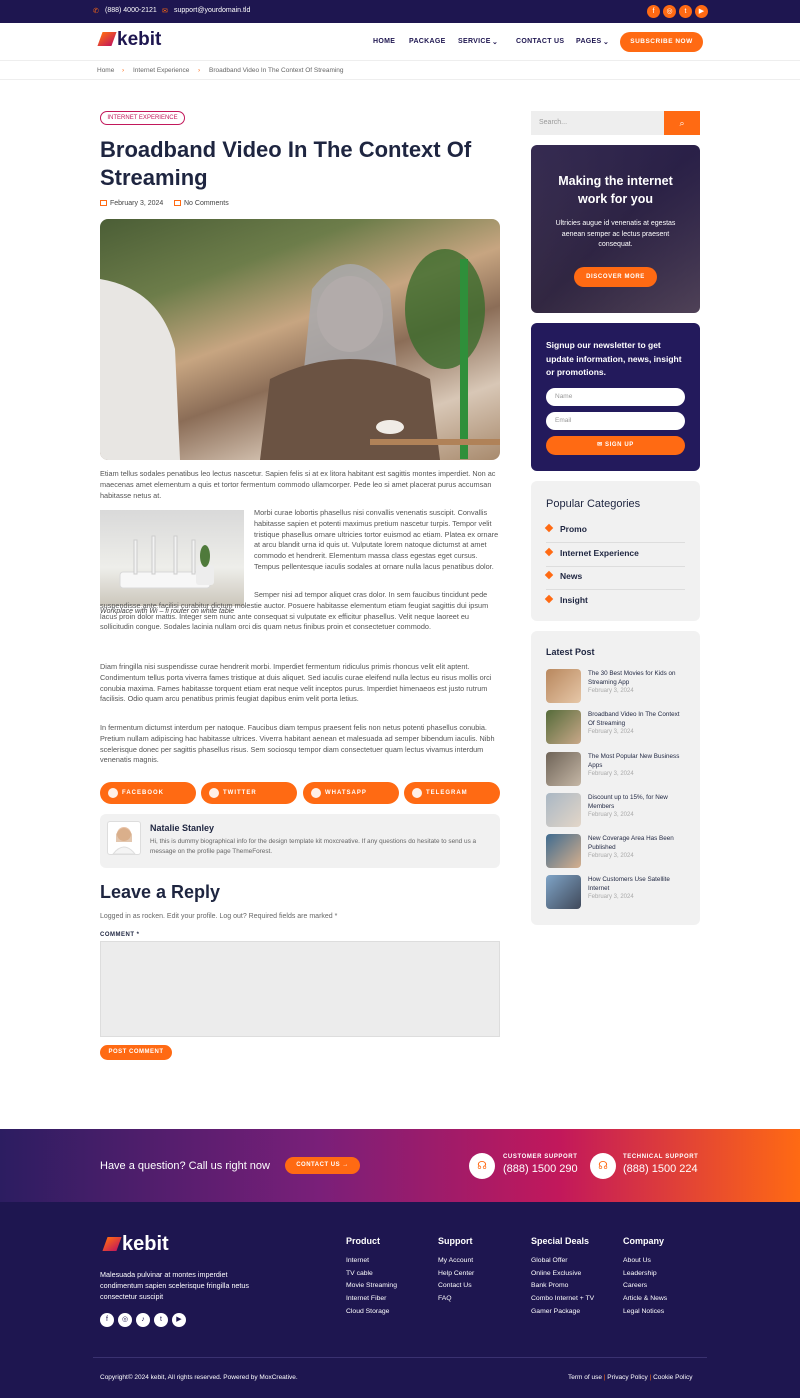  What do you see at coordinates (96, 11) in the screenshot?
I see `phone-icon: ✆` at bounding box center [96, 11].